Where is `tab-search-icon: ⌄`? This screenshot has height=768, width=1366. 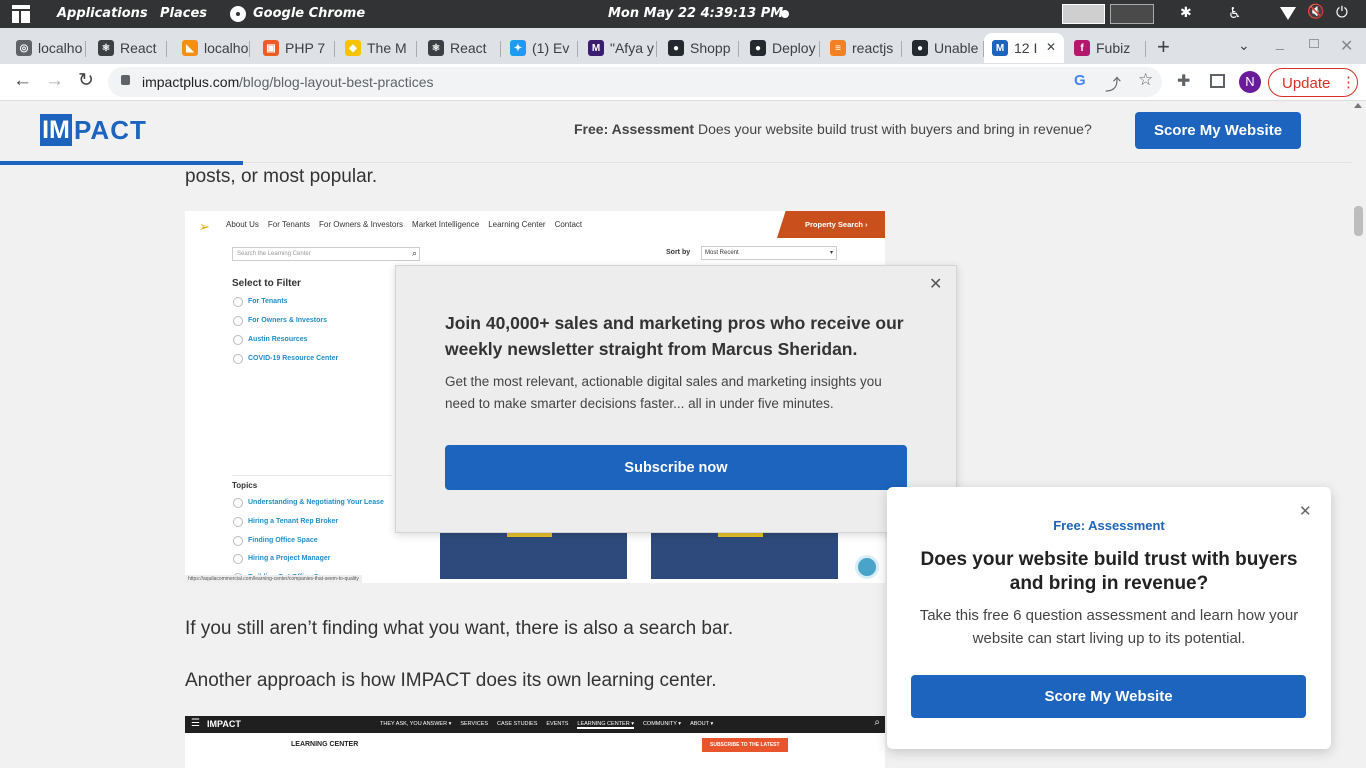 tab-search-icon: ⌄ is located at coordinates (1244, 45).